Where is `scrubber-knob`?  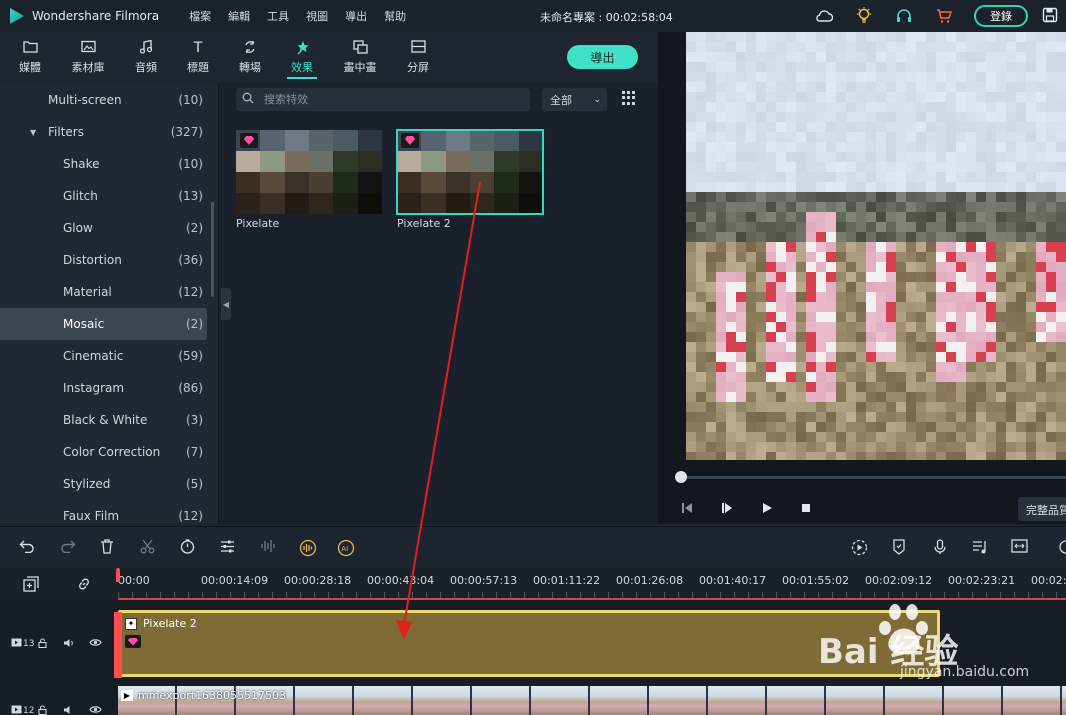 scrubber-knob is located at coordinates (681, 477).